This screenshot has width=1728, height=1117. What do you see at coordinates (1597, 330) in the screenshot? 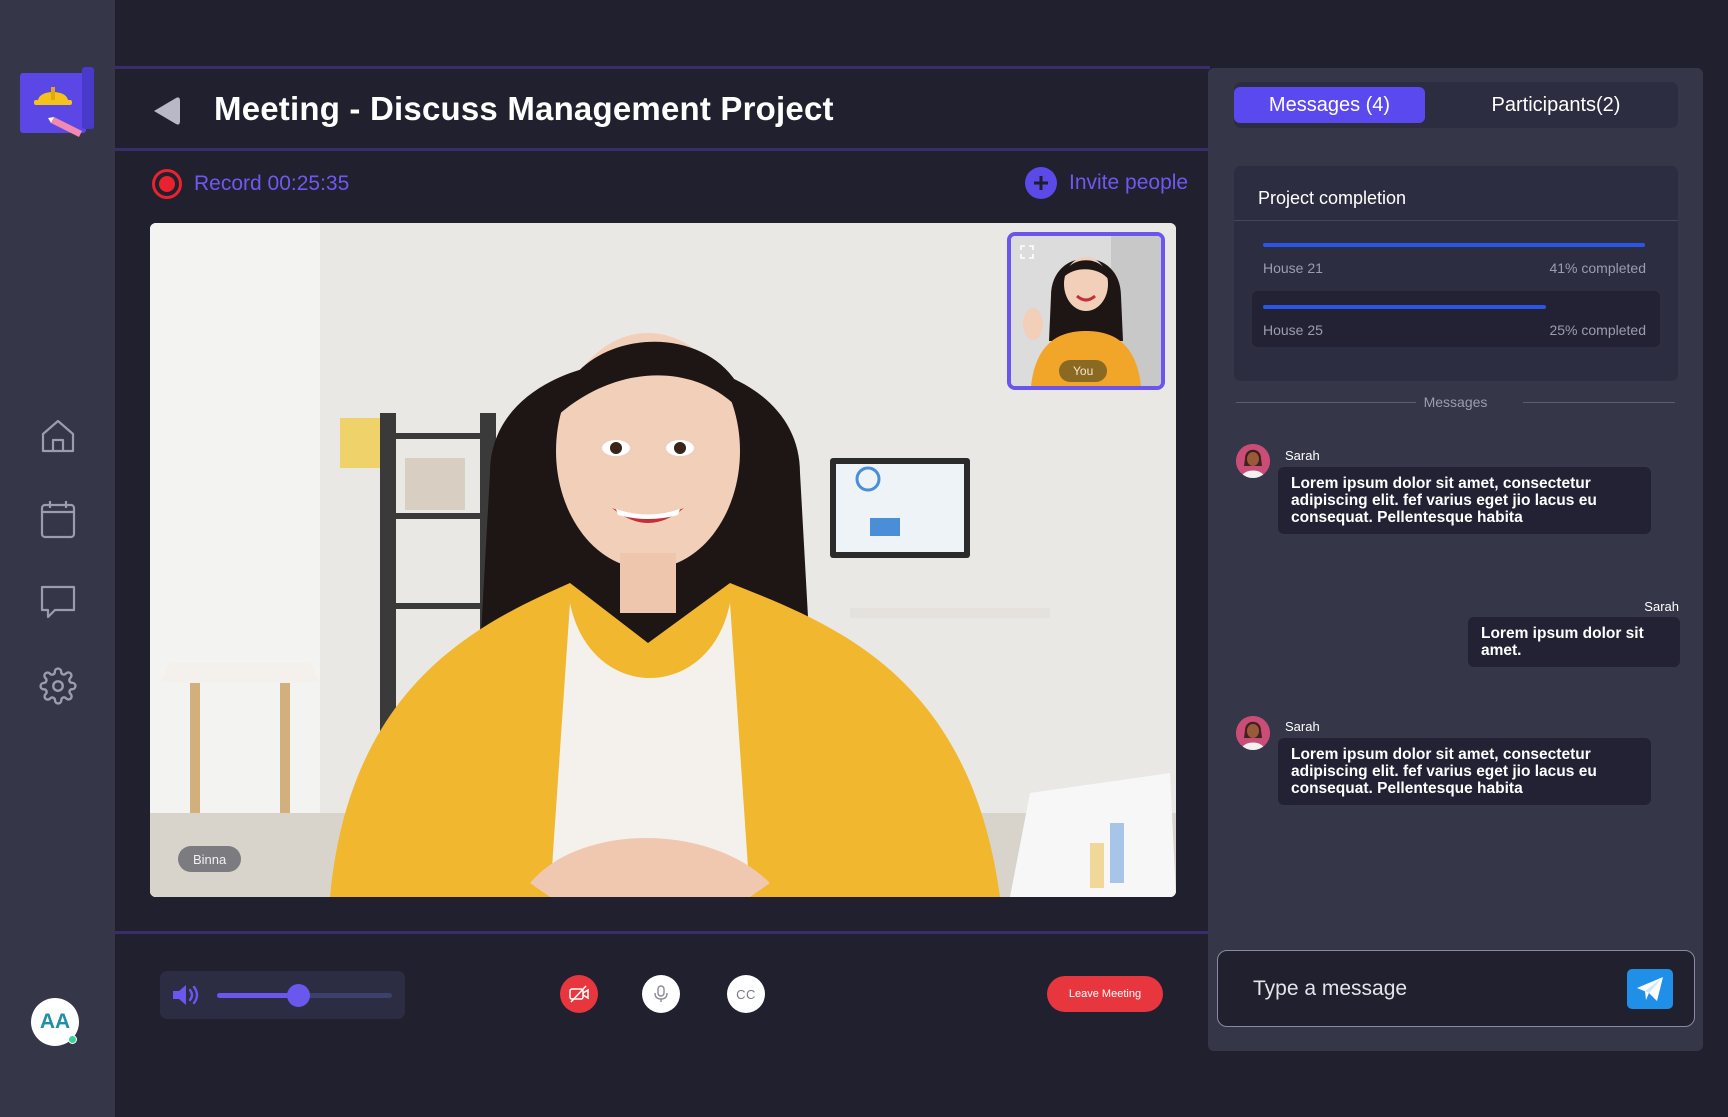
I see `progress-item-value: 25% completed` at bounding box center [1597, 330].